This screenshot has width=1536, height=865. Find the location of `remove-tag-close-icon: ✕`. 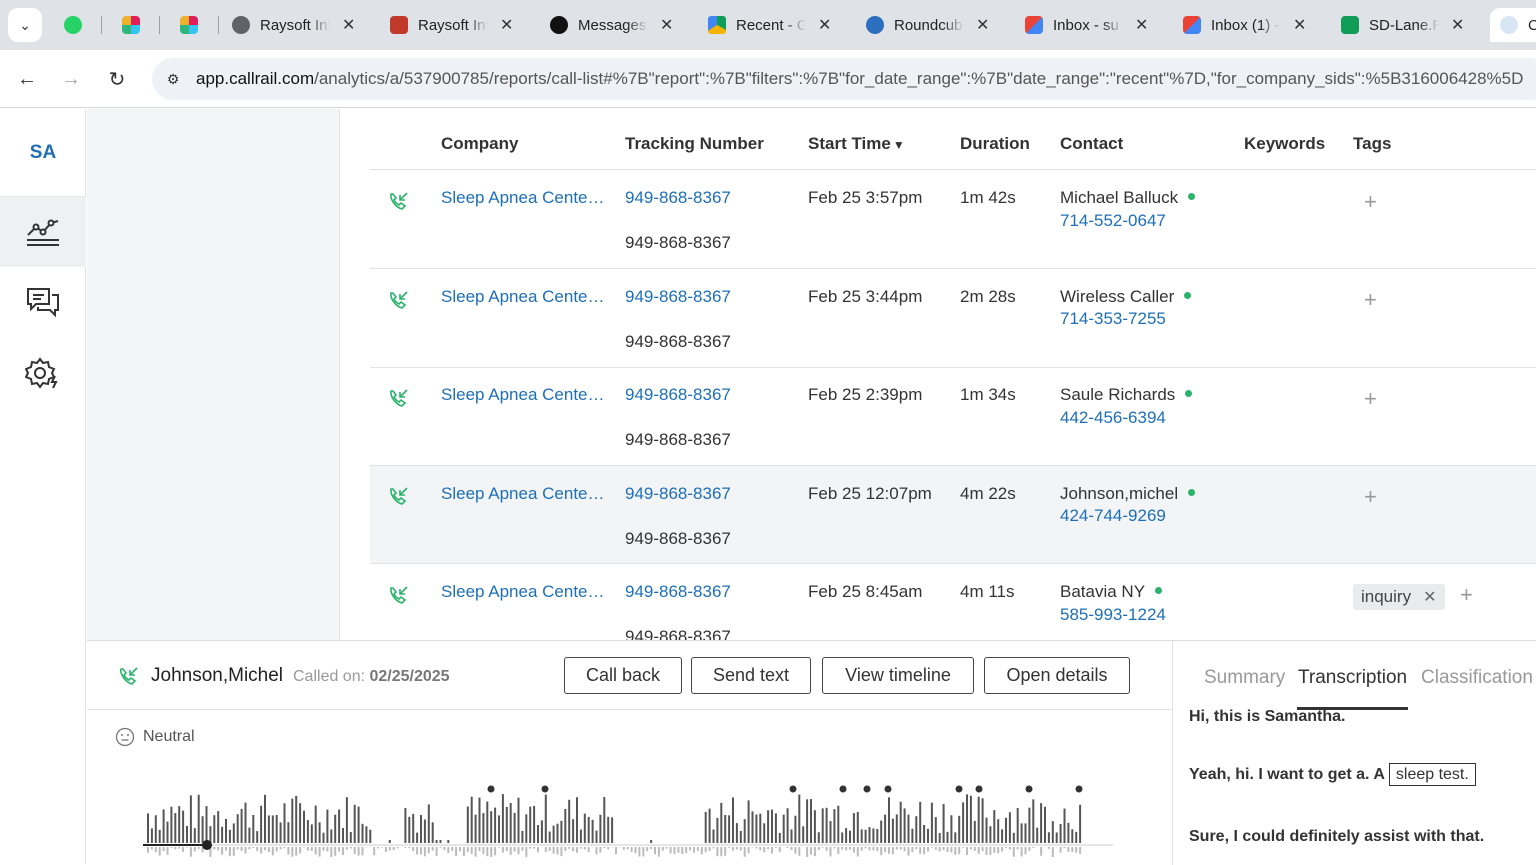

remove-tag-close-icon: ✕ is located at coordinates (1429, 597).